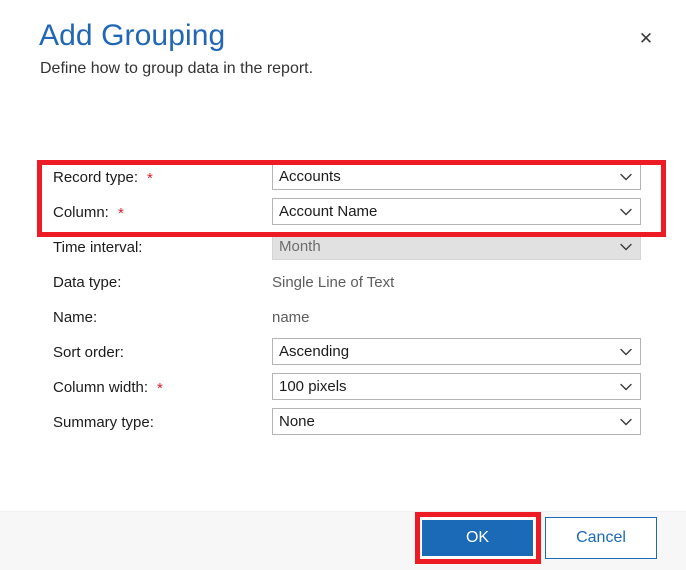 This screenshot has width=686, height=570. I want to click on control-column-width: 100 pixels, so click(456, 386).